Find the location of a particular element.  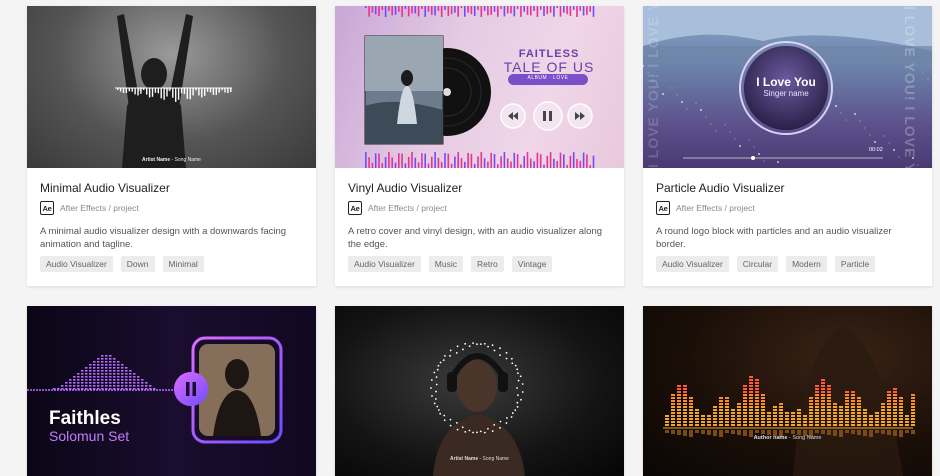

thumbnail-pill: ALBUM · LOVE is located at coordinates (548, 78).